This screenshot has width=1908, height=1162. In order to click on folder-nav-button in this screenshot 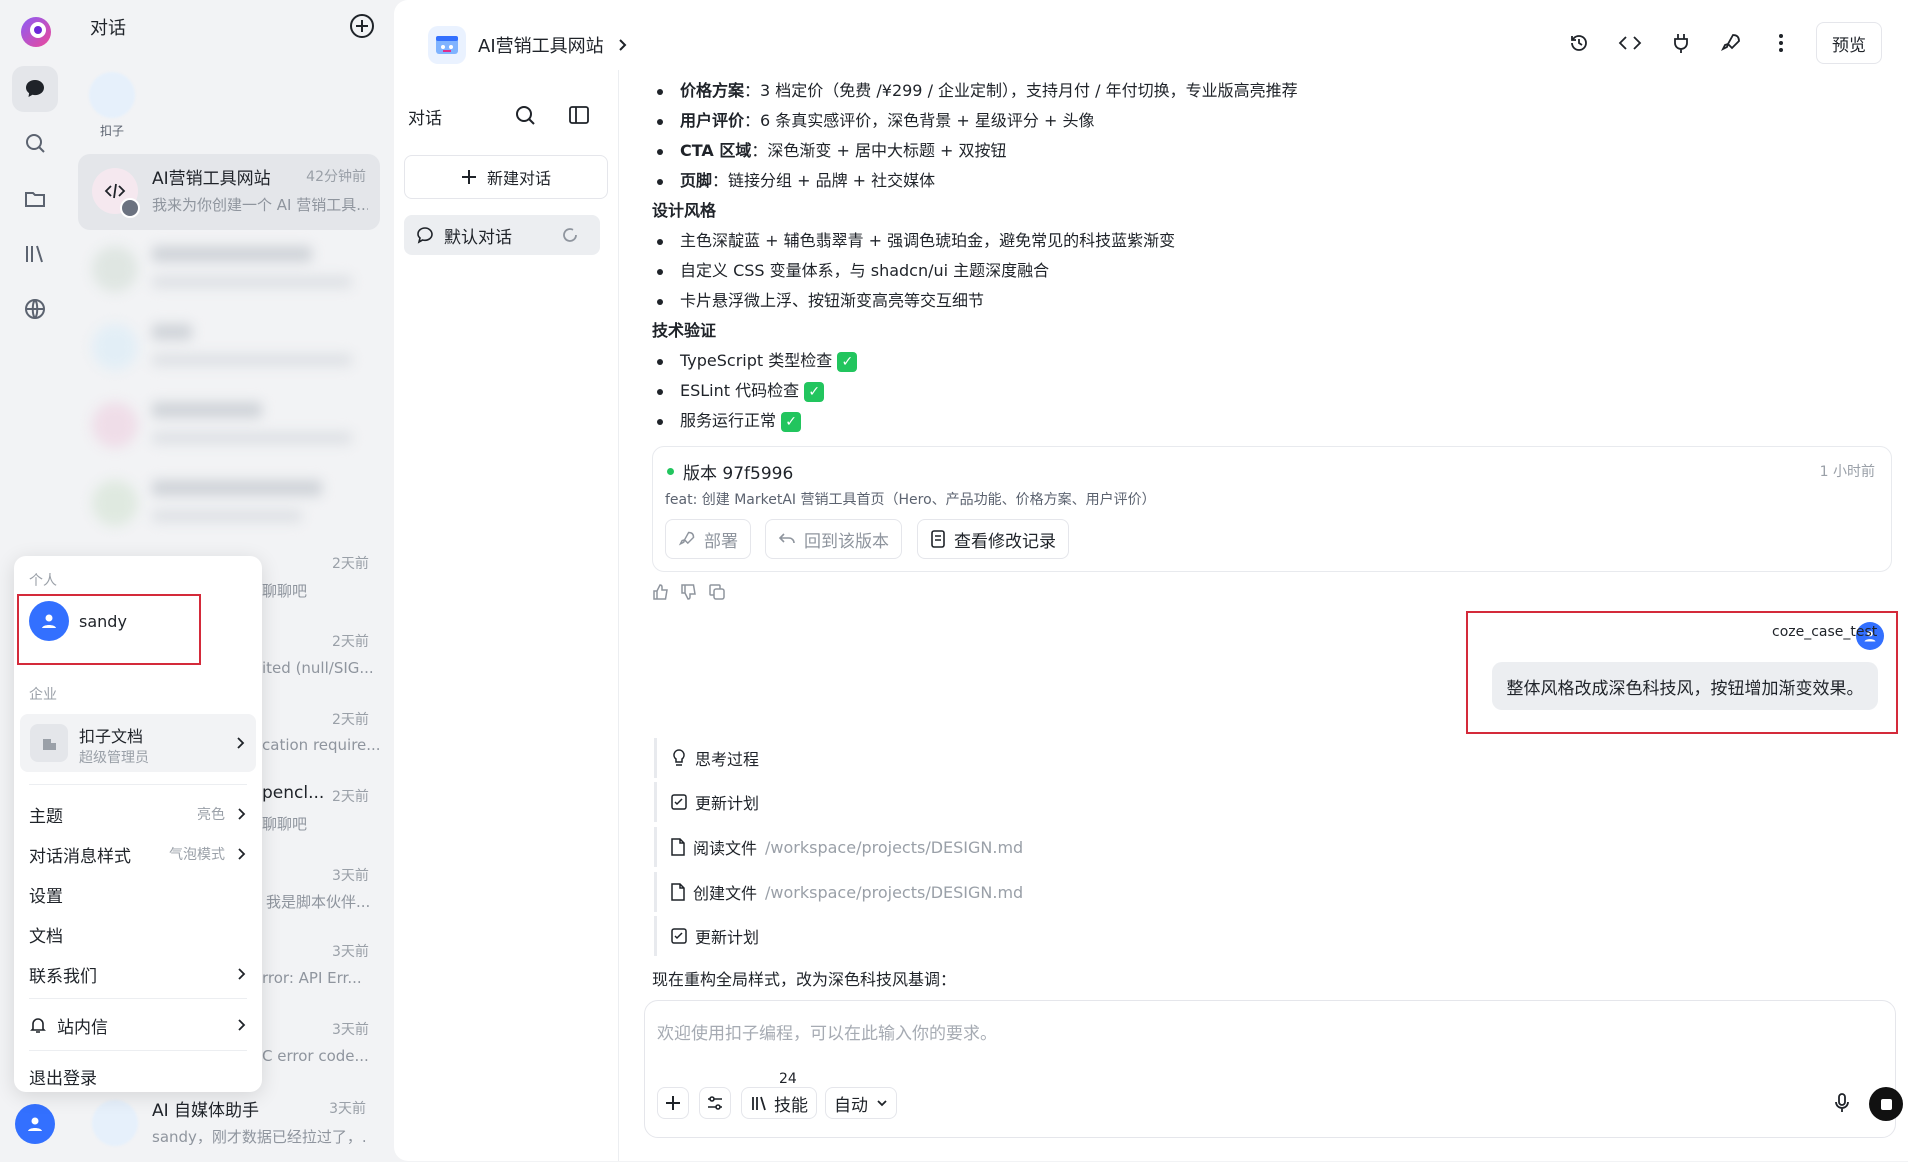, I will do `click(35, 199)`.